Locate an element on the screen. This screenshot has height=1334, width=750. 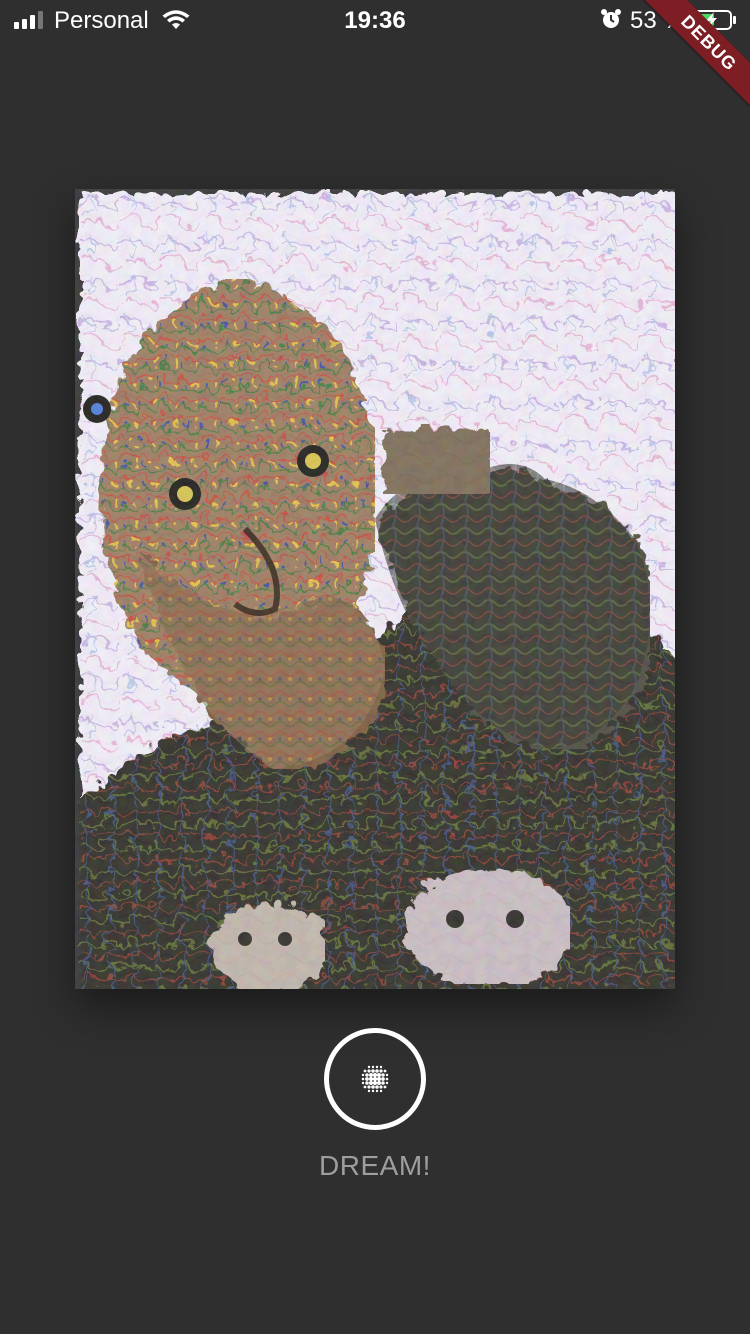
dots-grid-icon is located at coordinates (375, 1079).